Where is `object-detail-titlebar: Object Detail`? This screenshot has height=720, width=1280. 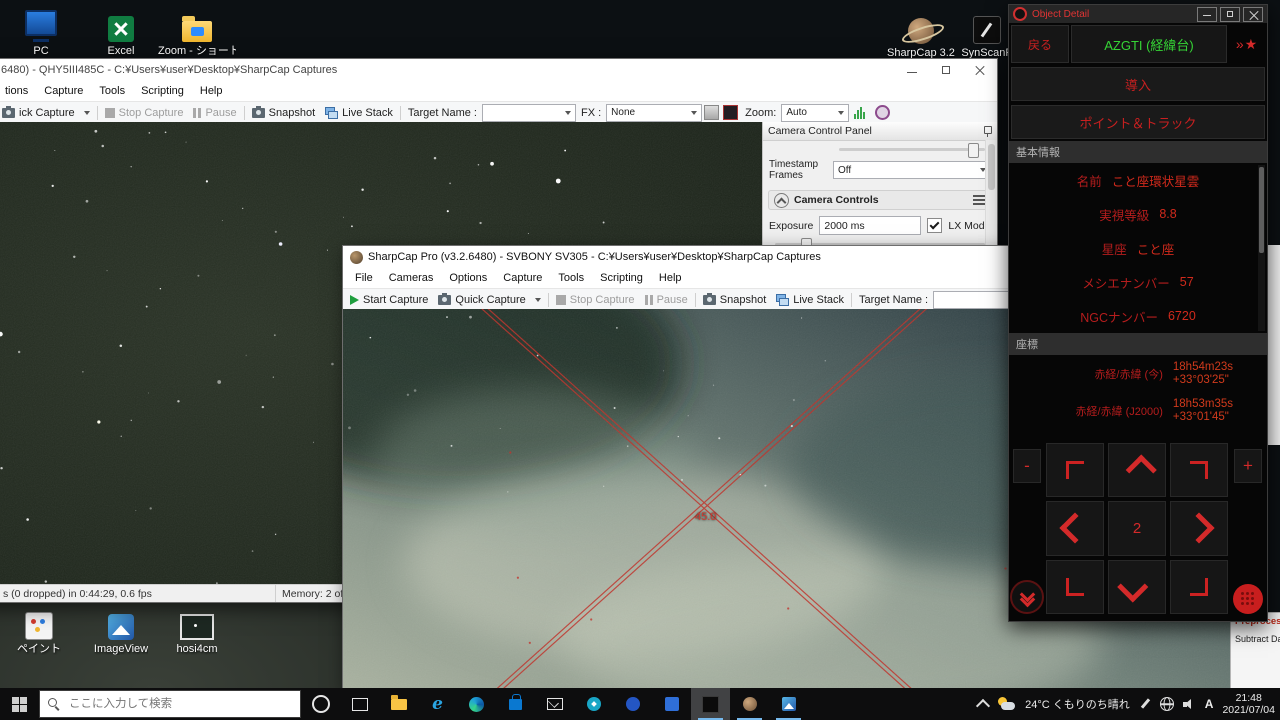 object-detail-titlebar: Object Detail is located at coordinates (1138, 14).